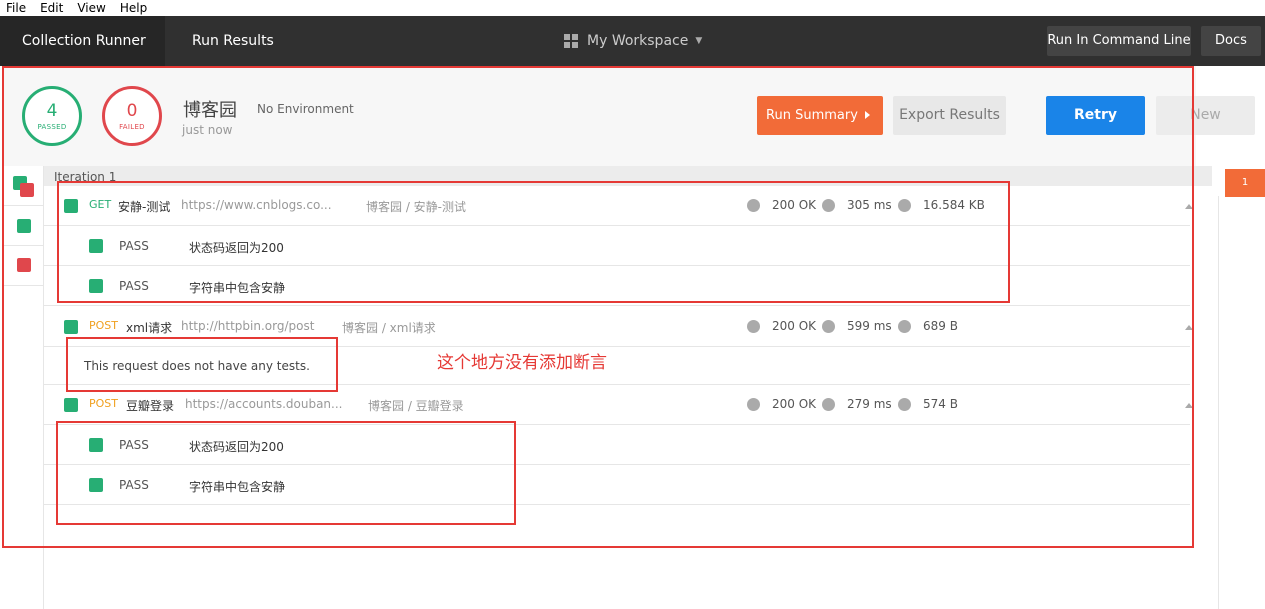 The height and width of the screenshot is (609, 1265). I want to click on retry-button: Retry, so click(1095, 115).